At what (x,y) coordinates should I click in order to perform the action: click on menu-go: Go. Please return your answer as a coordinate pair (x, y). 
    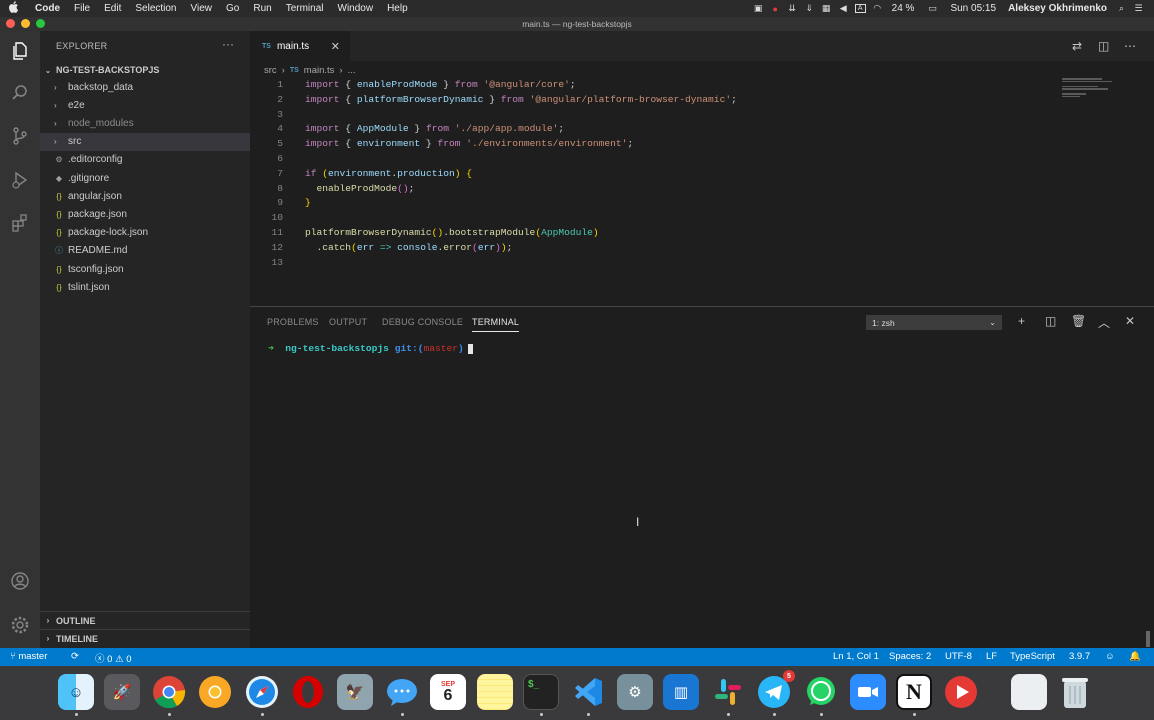
    Looking at the image, I should click on (232, 8).